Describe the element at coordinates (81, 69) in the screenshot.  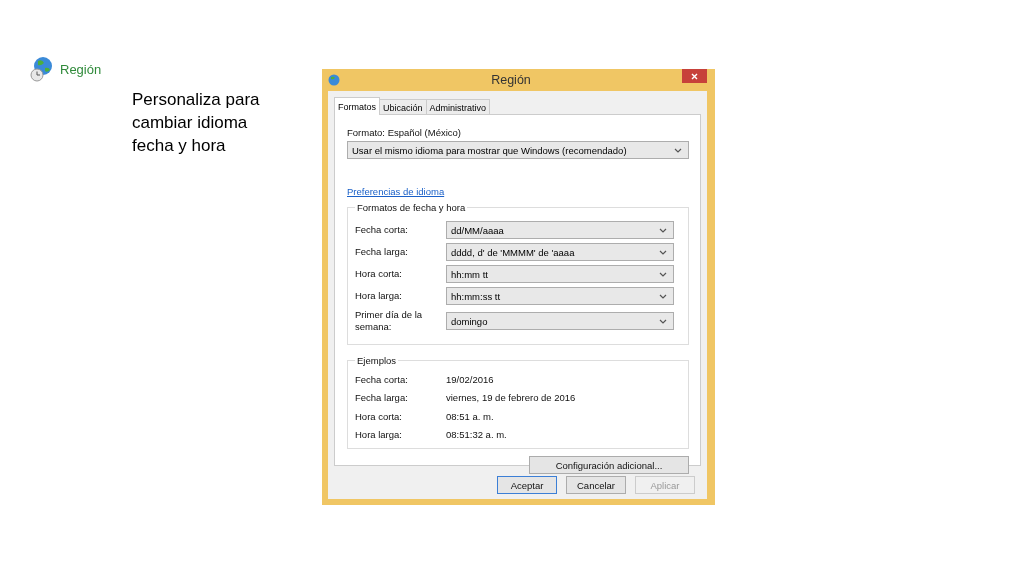
I see `app-label: Región` at that location.